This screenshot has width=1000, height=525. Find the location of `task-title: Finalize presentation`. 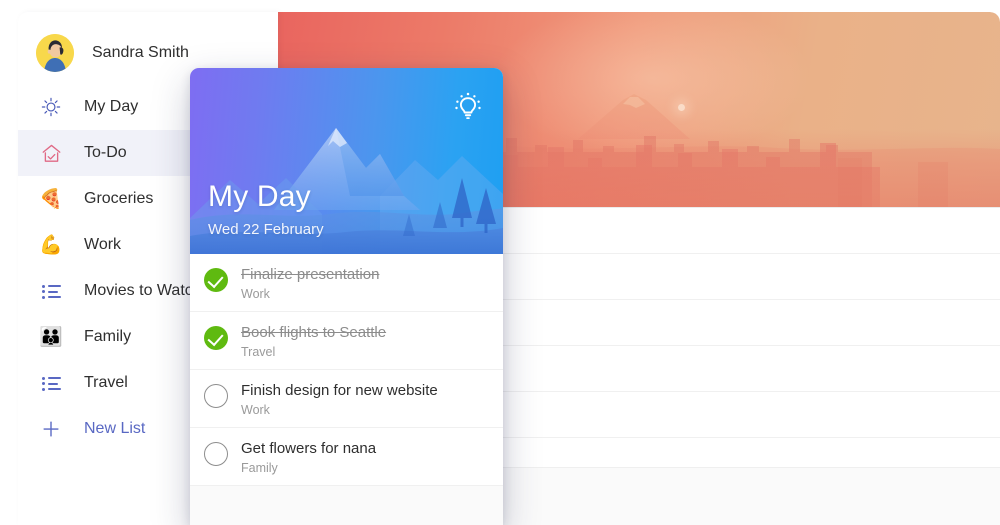

task-title: Finalize presentation is located at coordinates (310, 274).